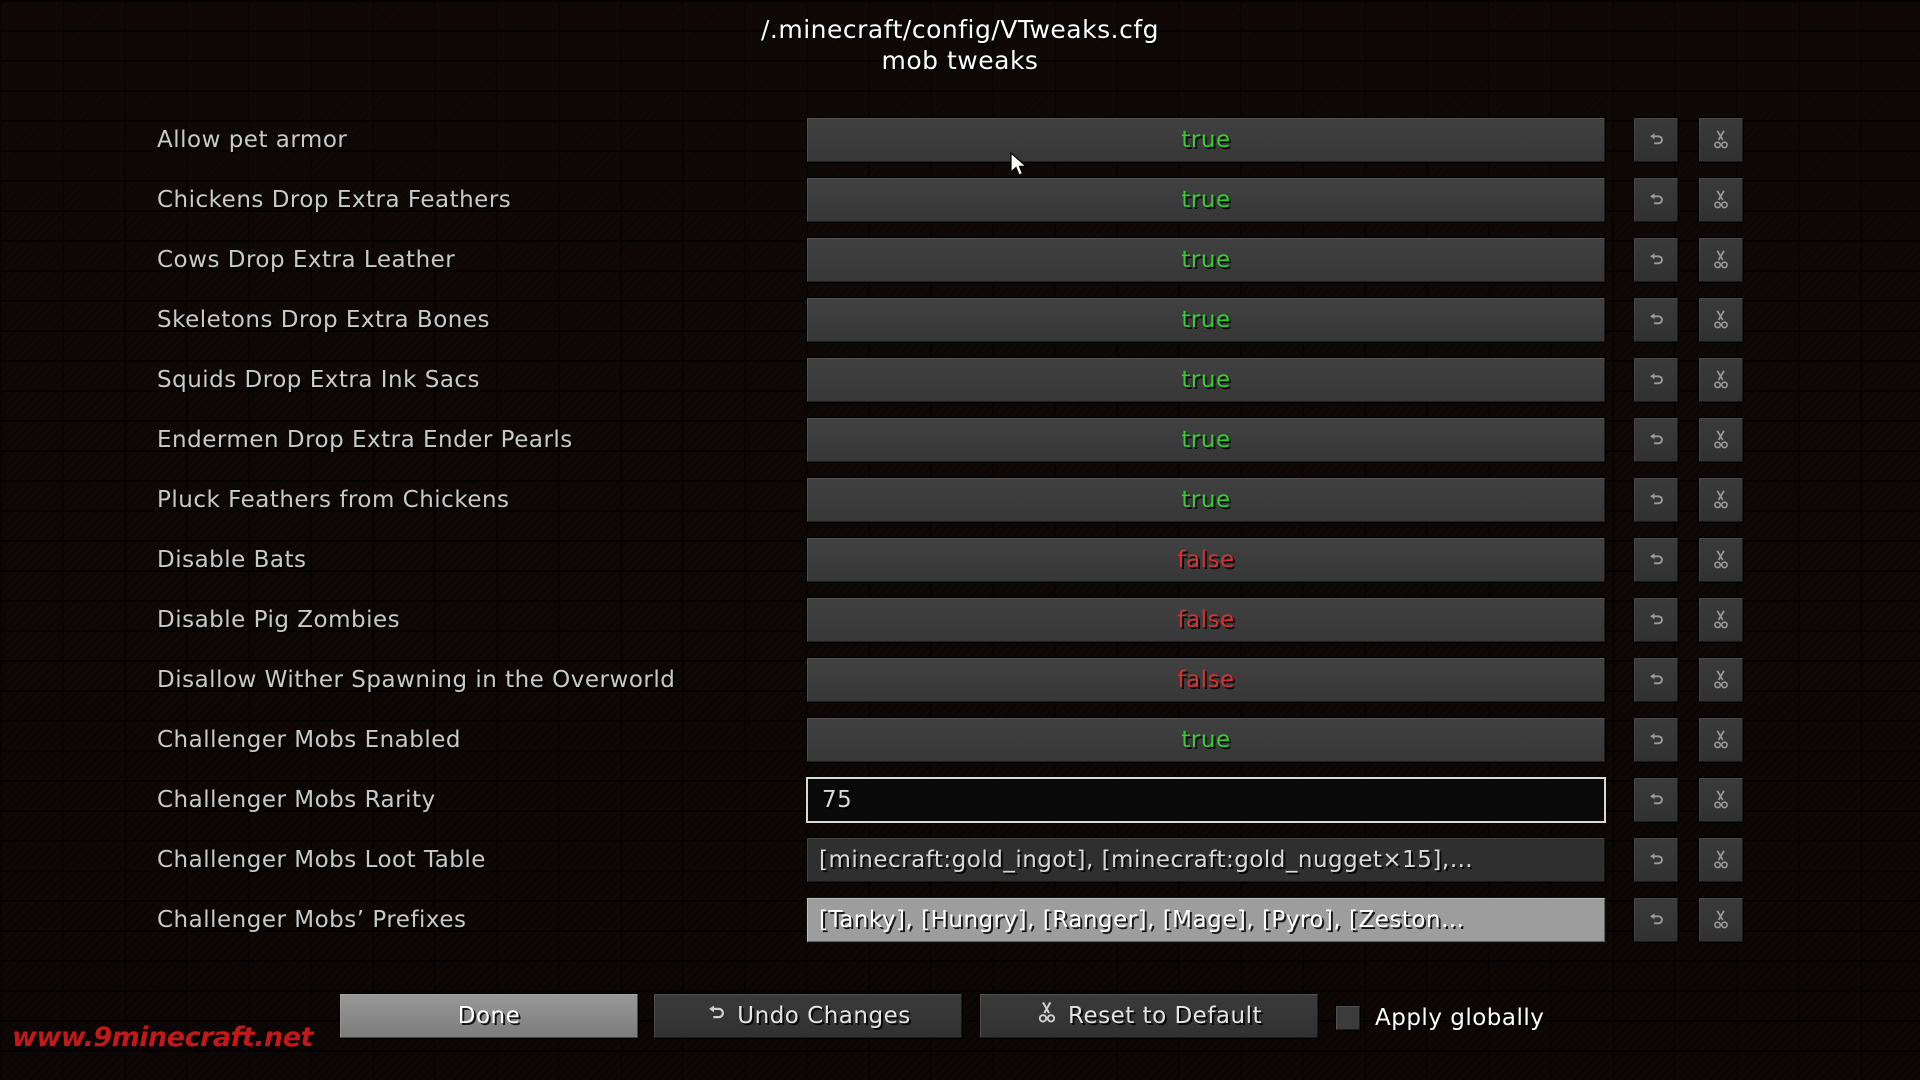 This screenshot has height=1080, width=1920. I want to click on config-row-label: Challenger Mobs’ Prefixes, so click(312, 920).